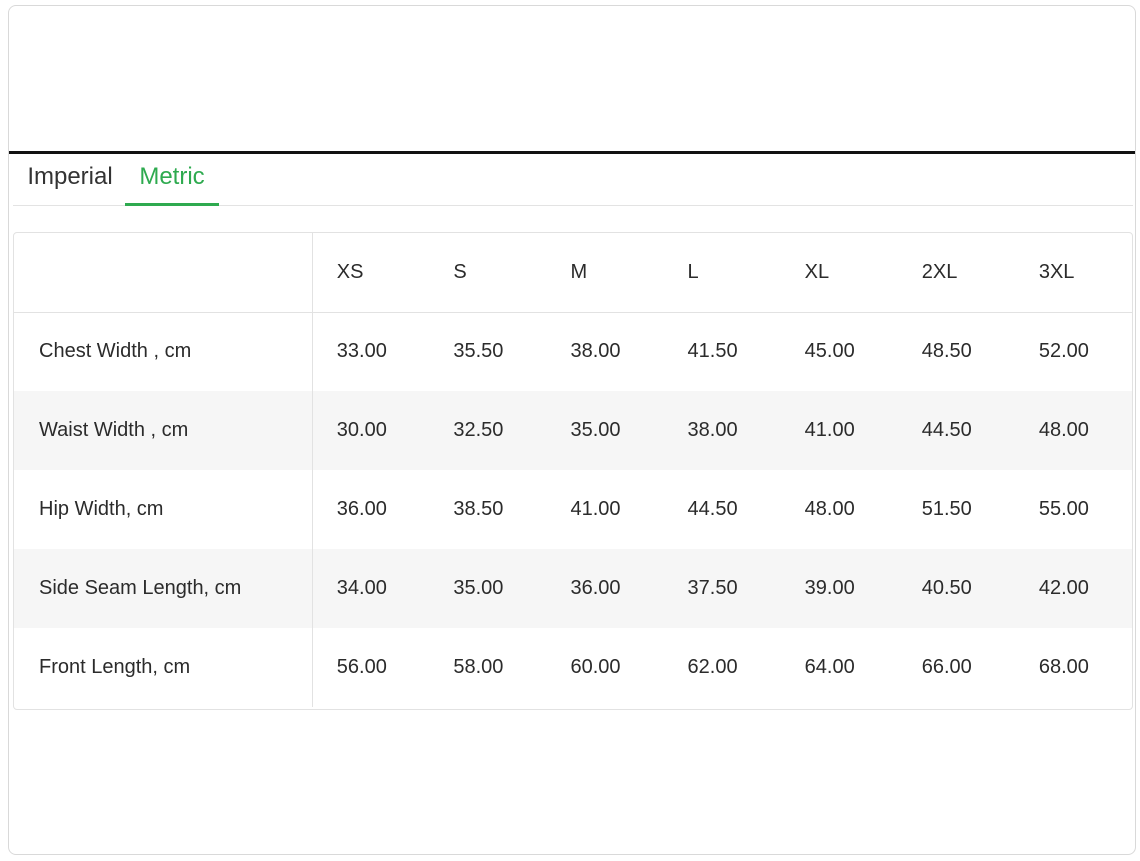  What do you see at coordinates (1063, 351) in the screenshot?
I see `table-cell: 52.00` at bounding box center [1063, 351].